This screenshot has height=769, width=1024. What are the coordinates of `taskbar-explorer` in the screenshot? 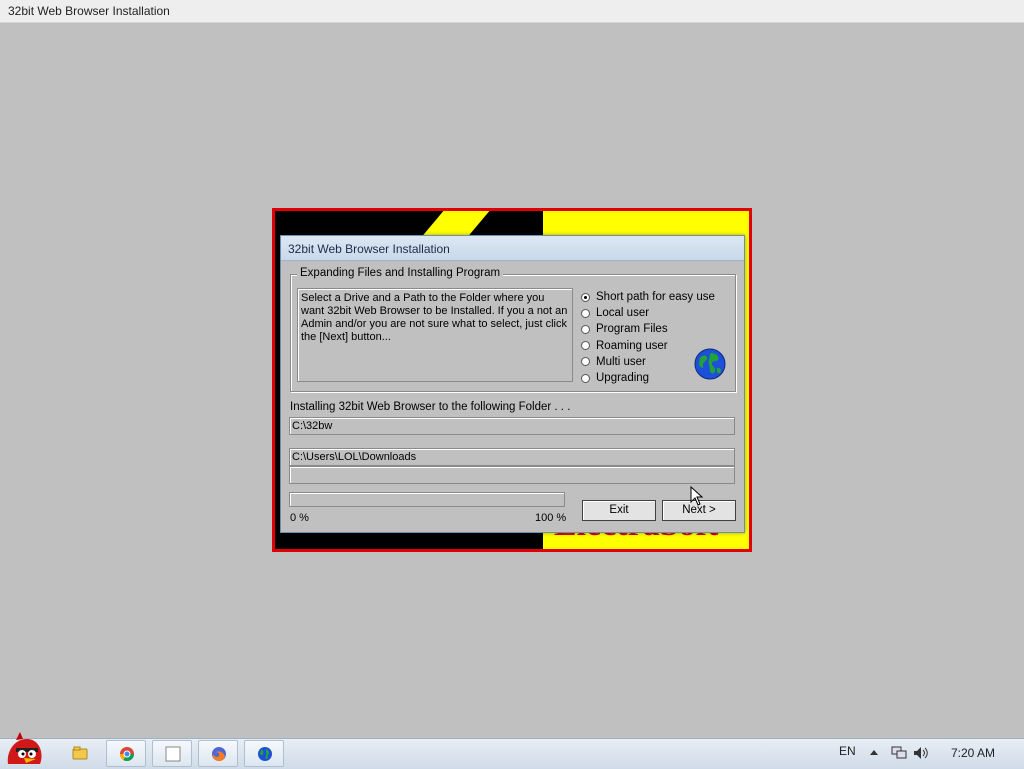 It's located at (80, 753).